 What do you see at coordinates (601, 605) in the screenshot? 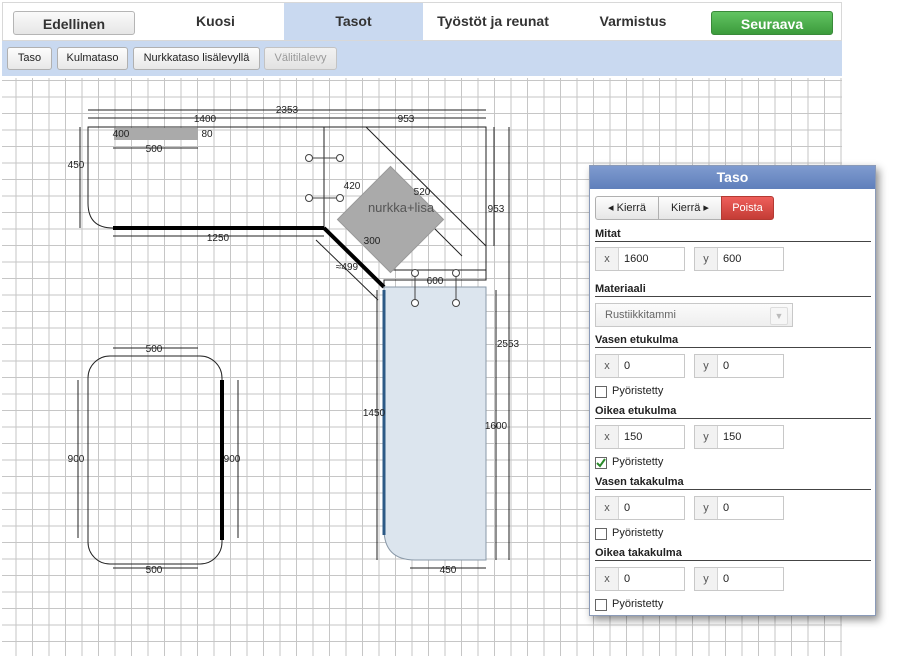
I see `back-right-rounded-checkbox` at bounding box center [601, 605].